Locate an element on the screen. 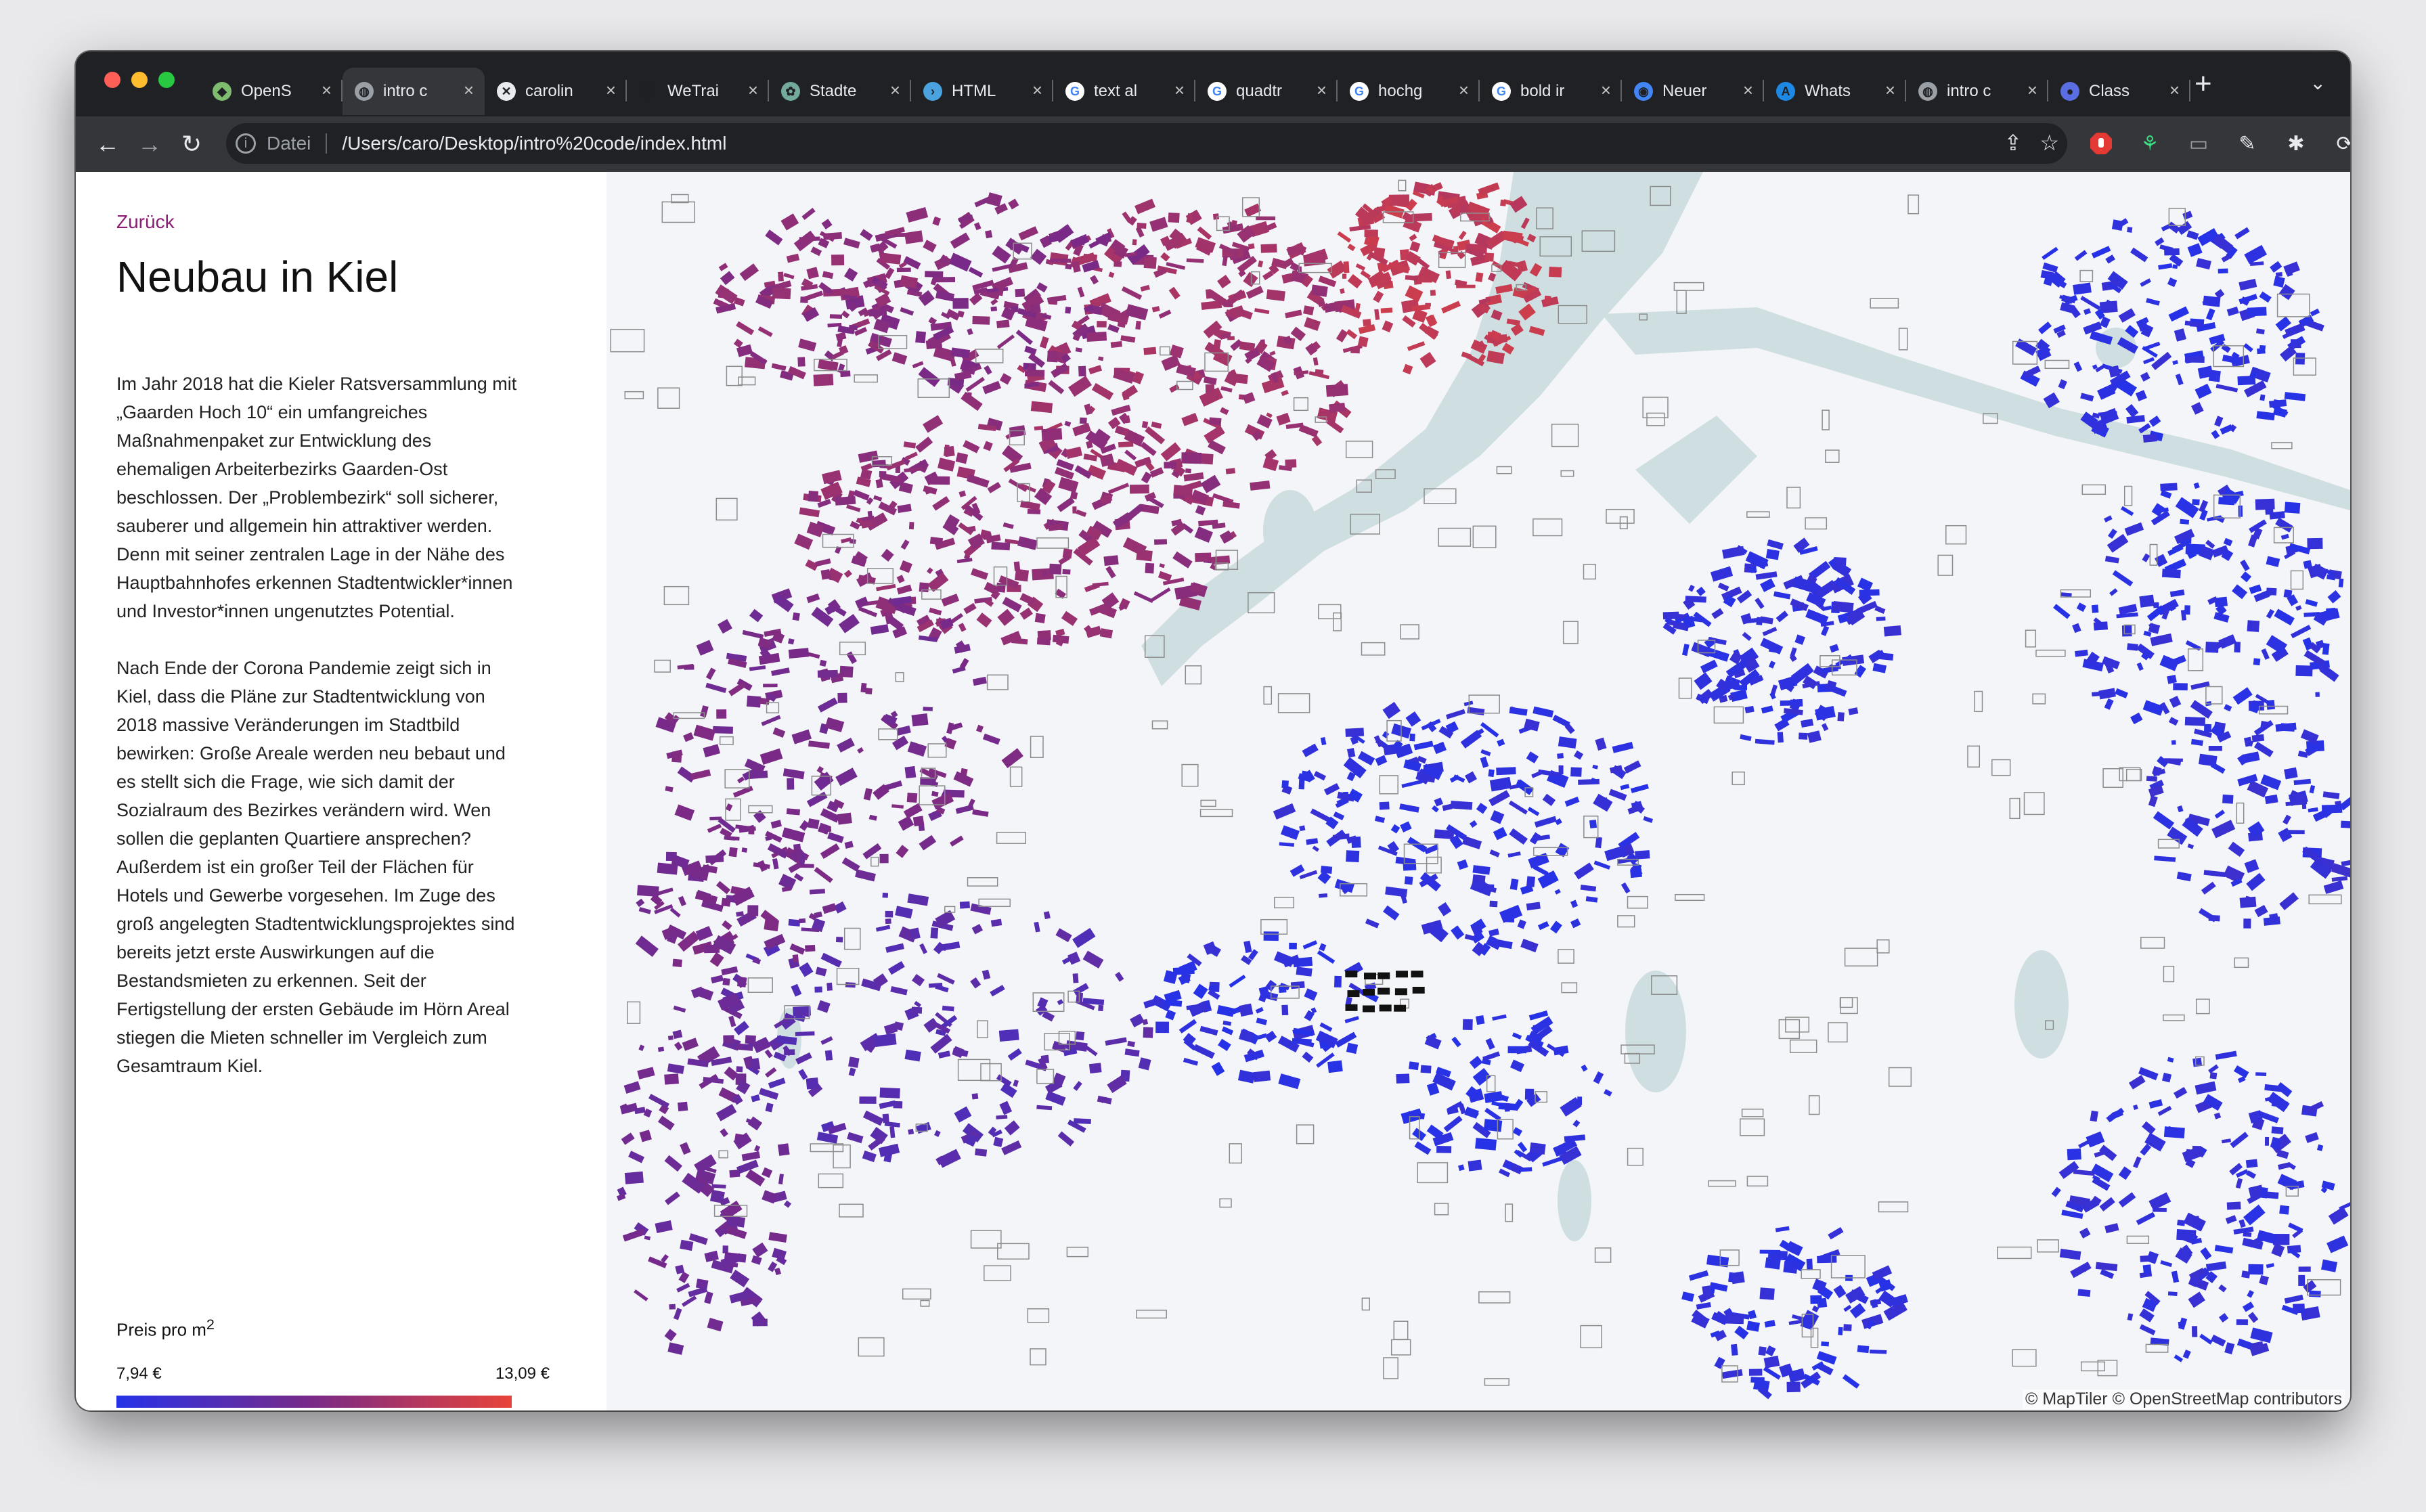  sync-extension-icon: ⟳ is located at coordinates (2340, 143).